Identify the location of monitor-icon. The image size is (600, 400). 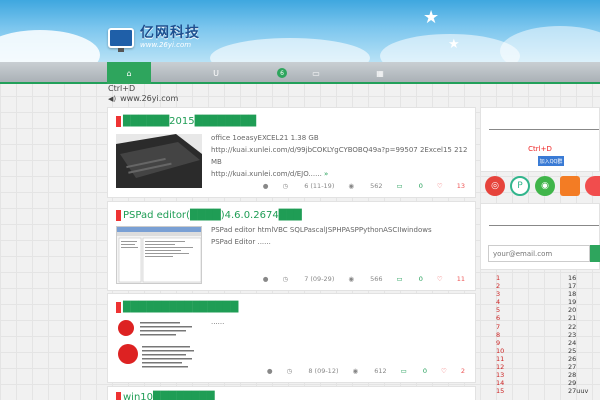
(121, 40).